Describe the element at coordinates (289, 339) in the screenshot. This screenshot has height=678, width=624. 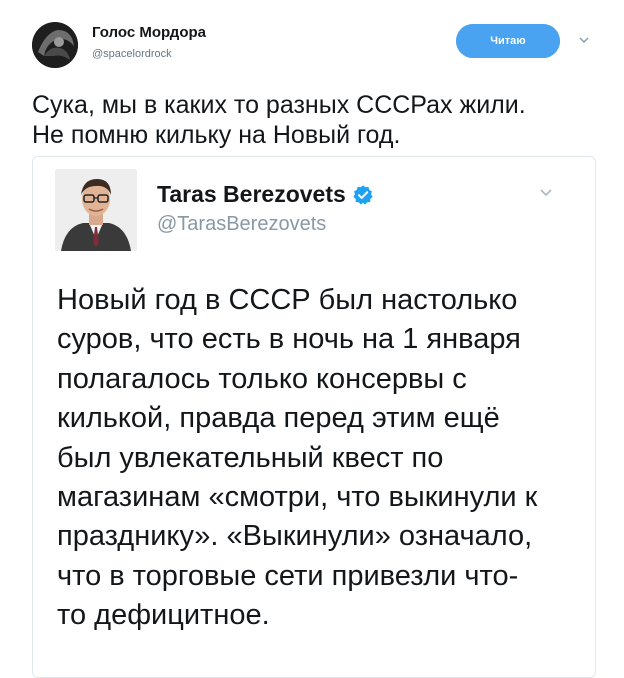
I see `quoted-text-line: суров, что есть в ночь на 1 января` at that location.